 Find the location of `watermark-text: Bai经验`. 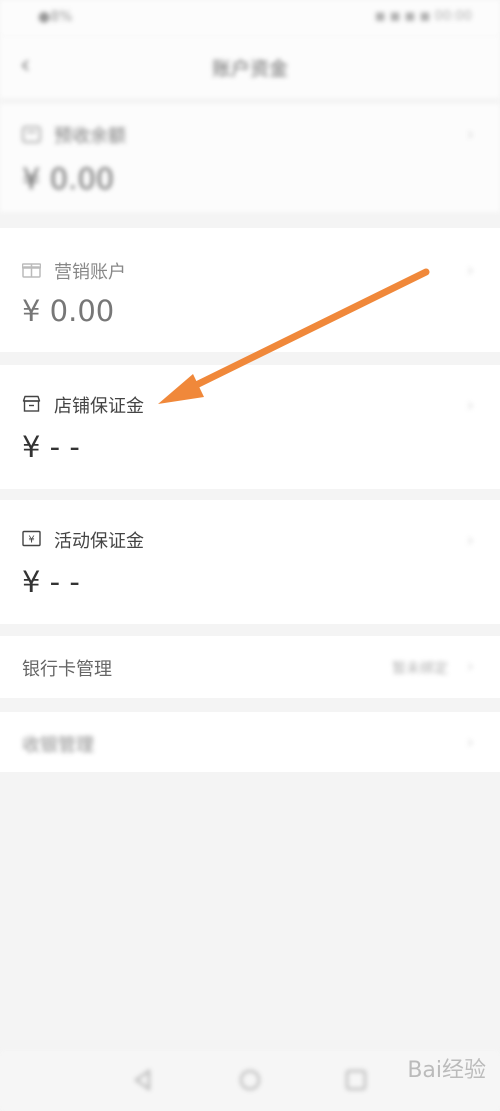

watermark-text: Bai经验 is located at coordinates (446, 1070).